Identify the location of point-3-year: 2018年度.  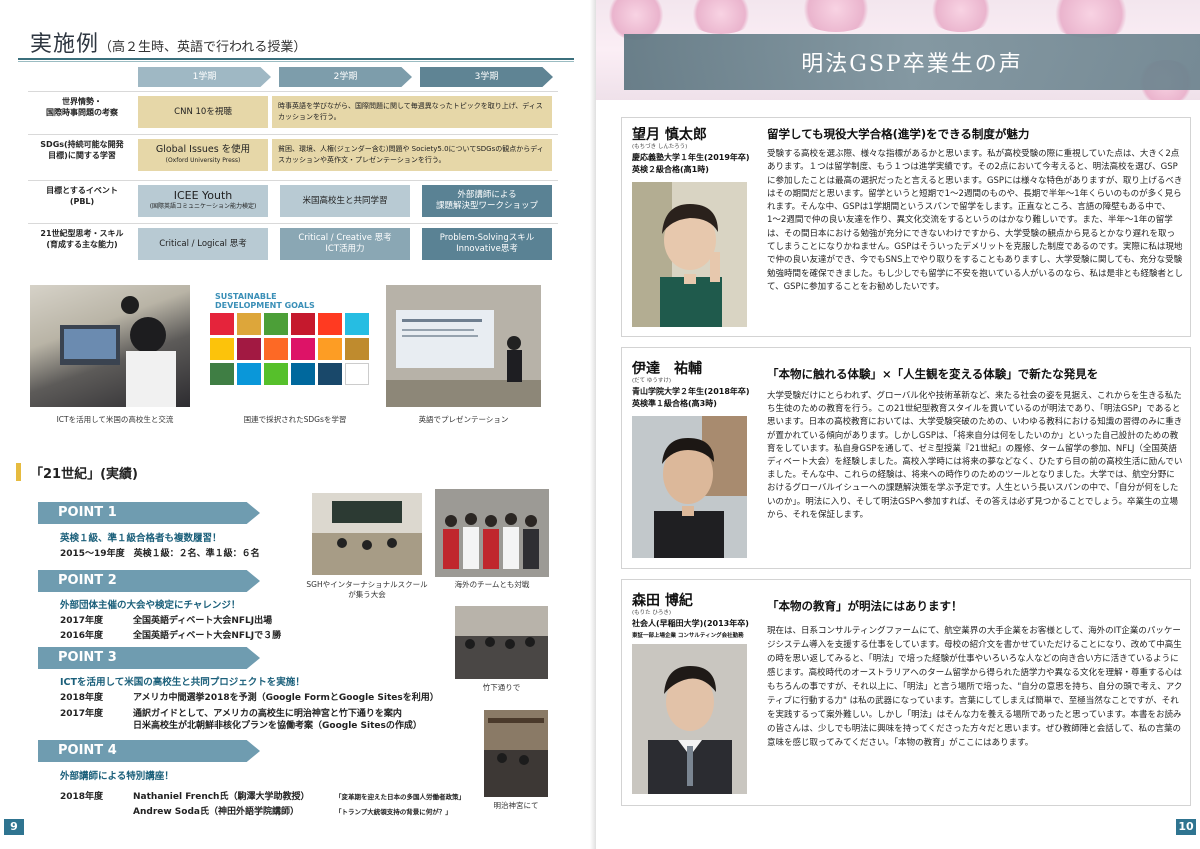
(82, 698).